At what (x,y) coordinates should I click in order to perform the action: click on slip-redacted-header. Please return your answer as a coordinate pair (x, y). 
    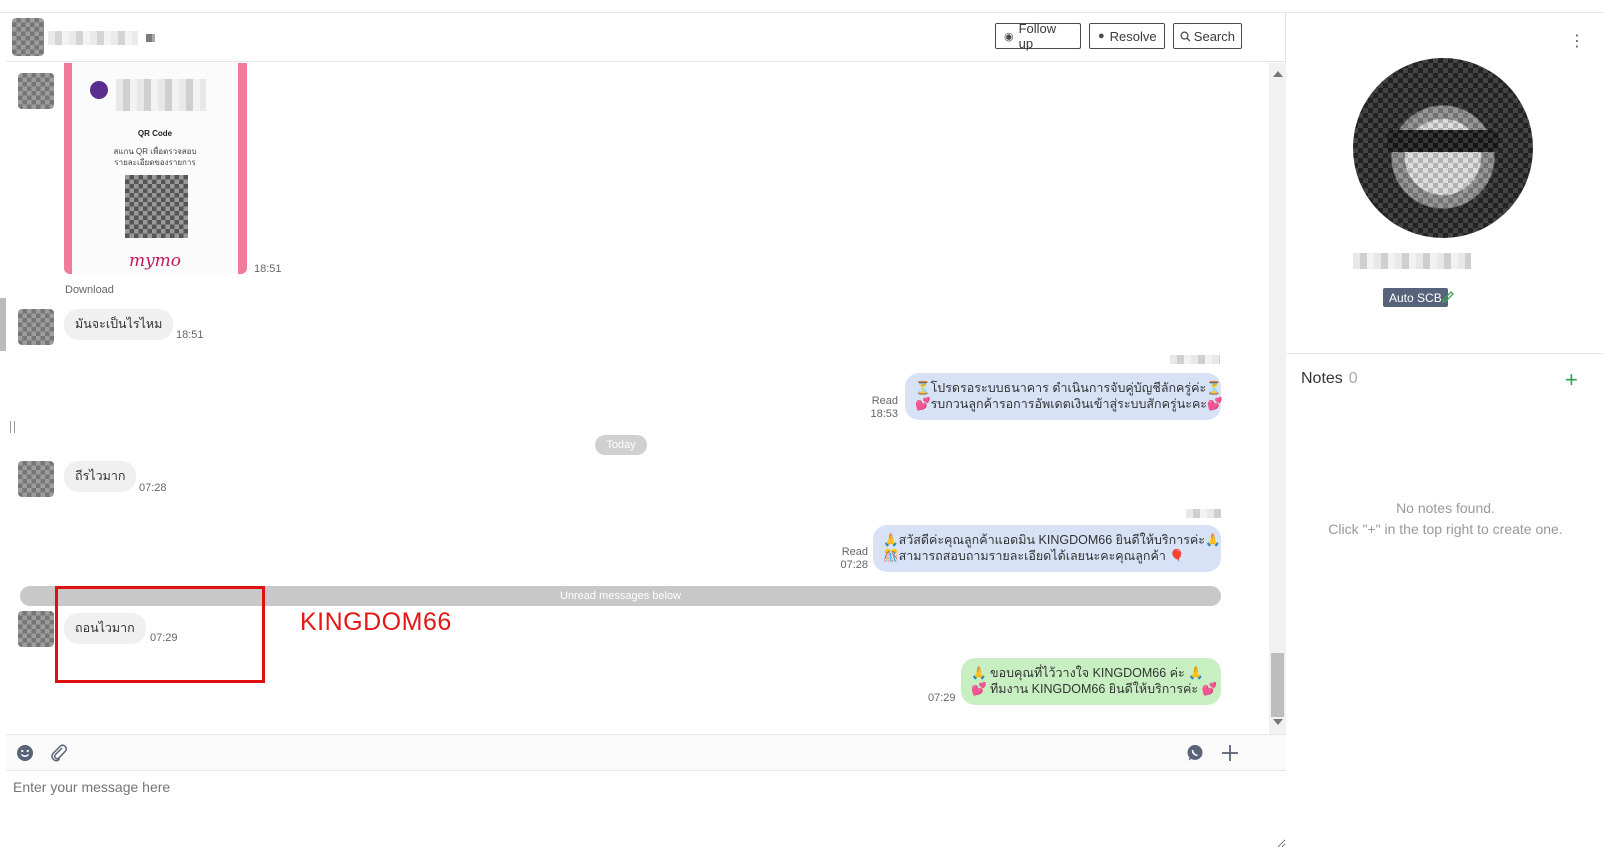
    Looking at the image, I should click on (161, 95).